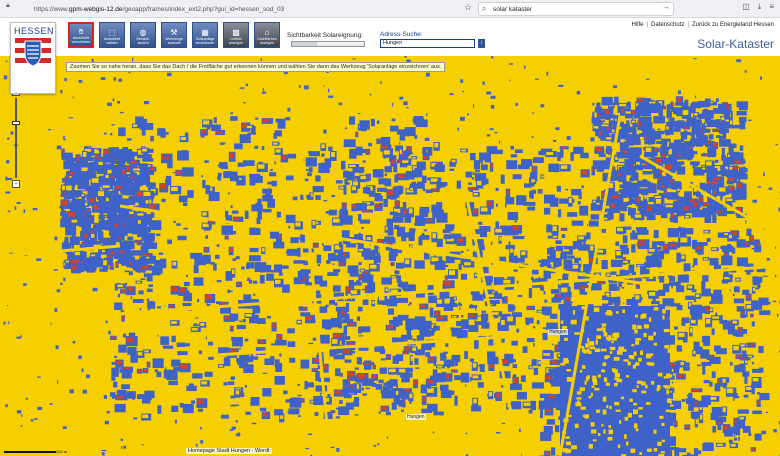 The image size is (780, 456). What do you see at coordinates (52, 9) in the screenshot?
I see `url-prefix: https://www.` at bounding box center [52, 9].